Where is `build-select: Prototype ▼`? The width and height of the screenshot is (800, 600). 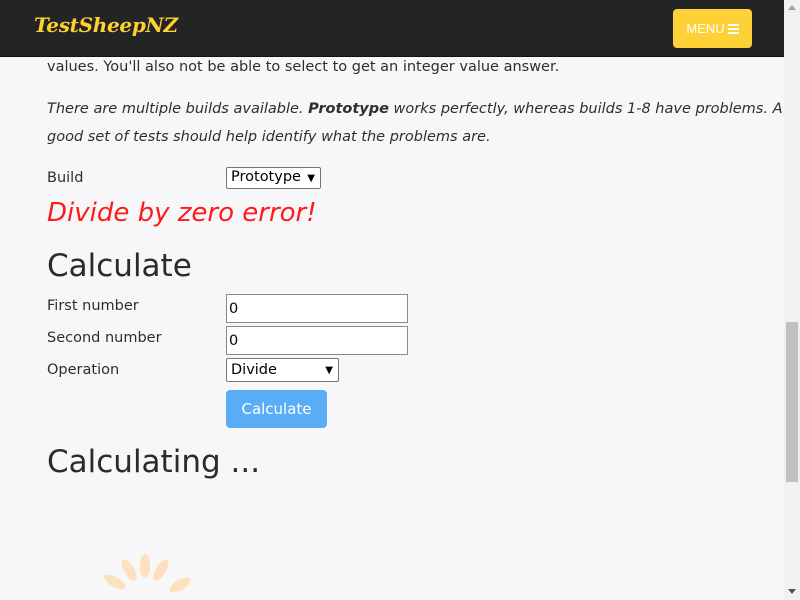 build-select: Prototype ▼ is located at coordinates (273, 178).